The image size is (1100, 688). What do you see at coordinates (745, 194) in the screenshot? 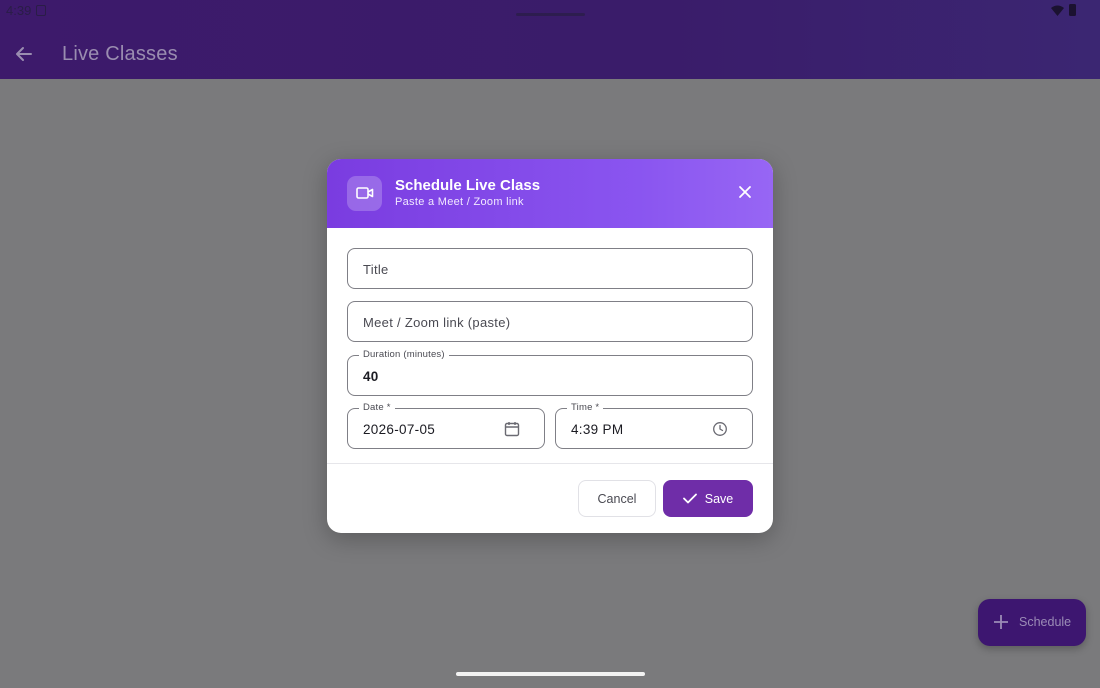
I see `close-icon` at bounding box center [745, 194].